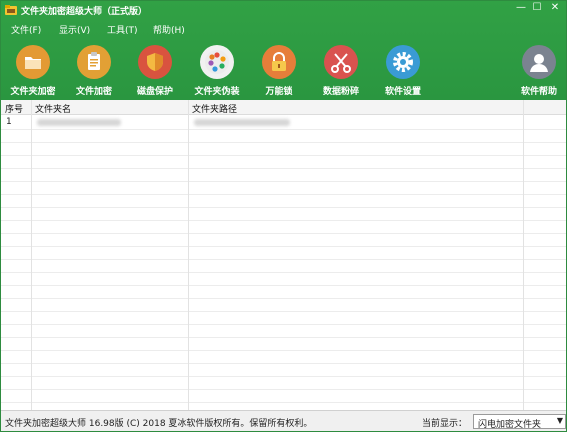 The width and height of the screenshot is (567, 432). What do you see at coordinates (539, 62) in the screenshot?
I see `user-icon` at bounding box center [539, 62].